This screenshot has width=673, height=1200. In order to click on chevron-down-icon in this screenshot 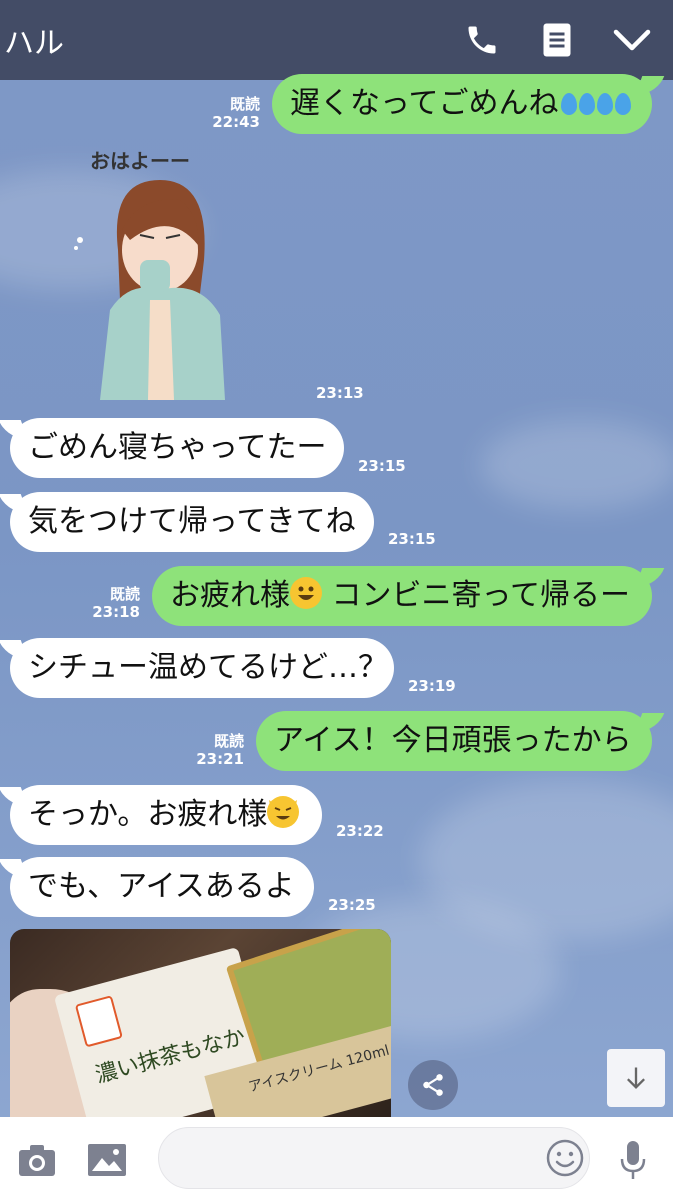, I will do `click(632, 40)`.